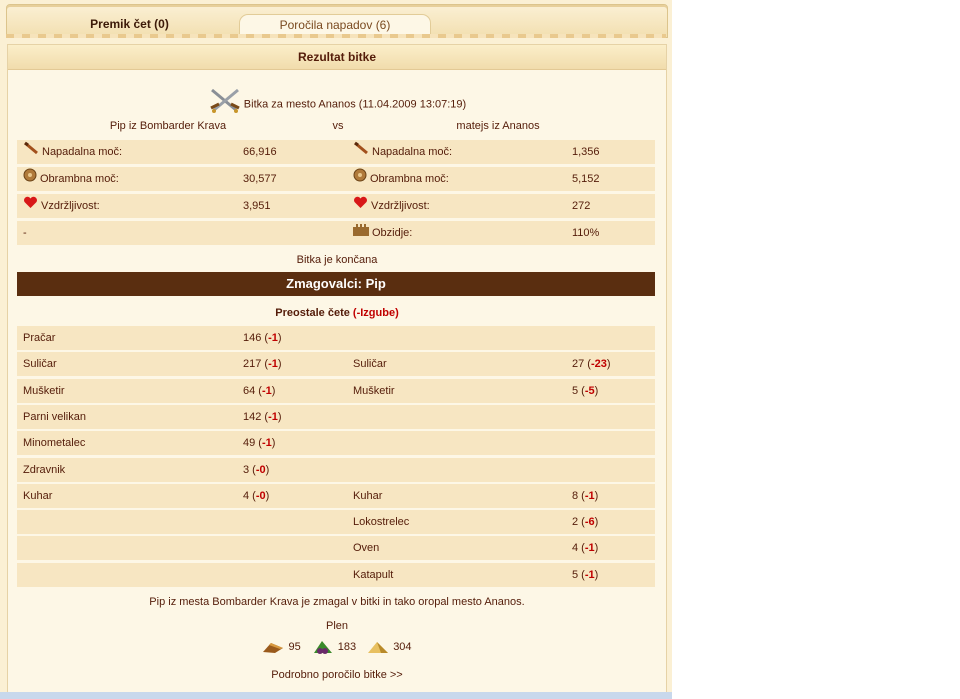 This screenshot has height=699, width=960. What do you see at coordinates (337, 313) in the screenshot?
I see `remaining-troops-heading: Preostale čete (-Izgube)` at bounding box center [337, 313].